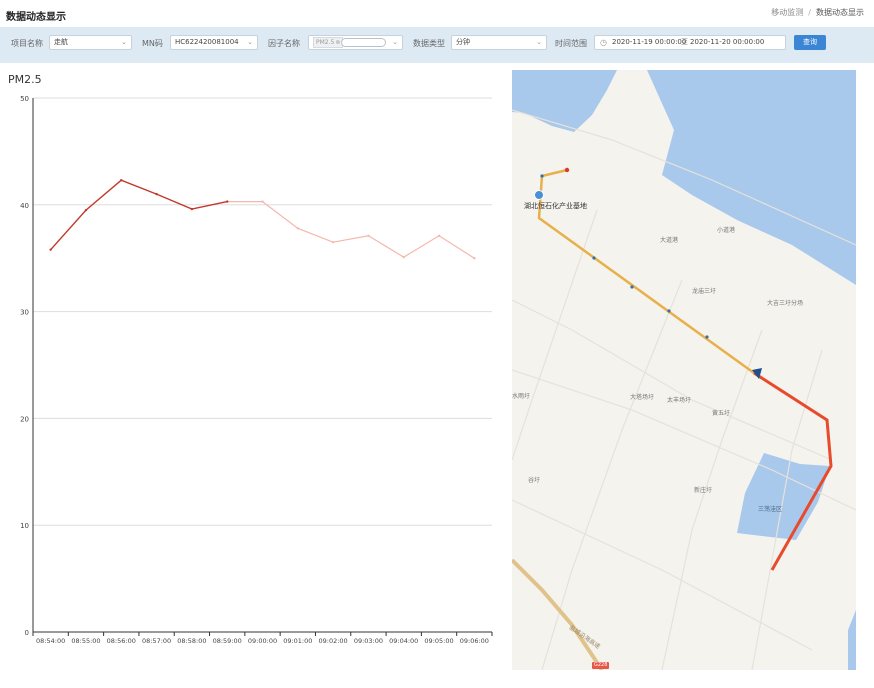 This screenshot has width=874, height=688. Describe the element at coordinates (24, 206) in the screenshot. I see `y-tick-label: 40` at that location.